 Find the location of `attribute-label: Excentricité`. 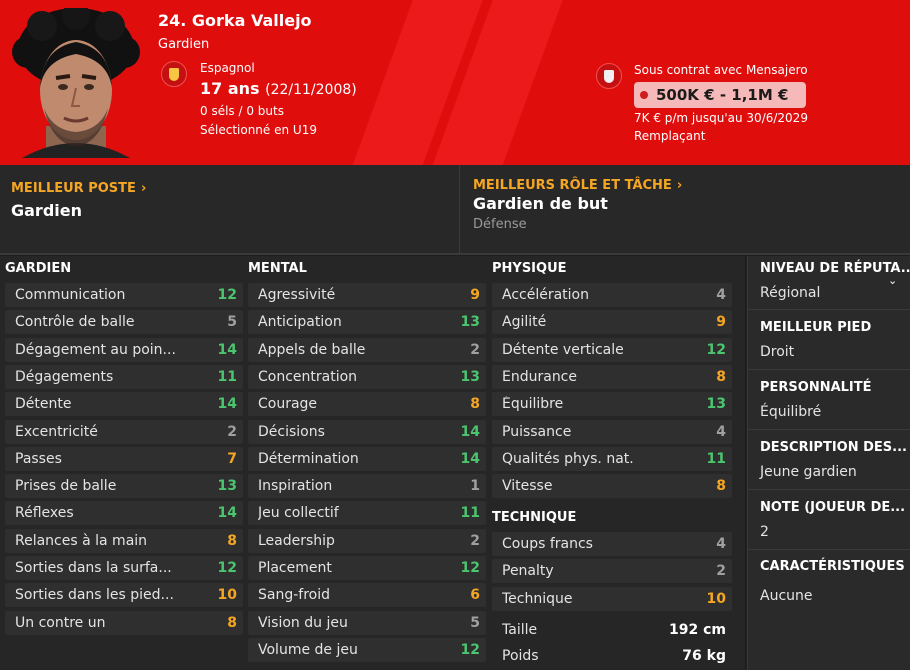

attribute-label: Excentricité is located at coordinates (56, 431).